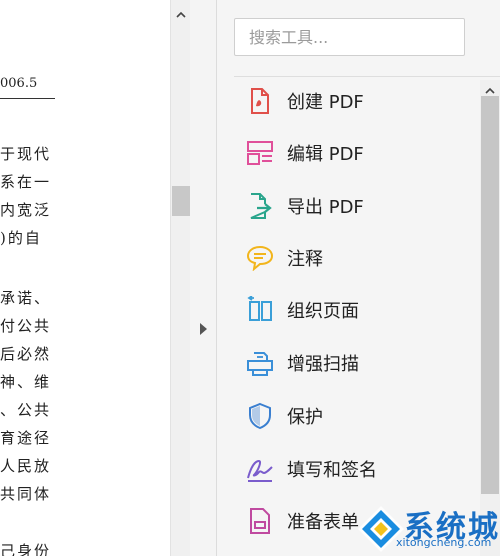 Image resolution: width=500 pixels, height=556 pixels. I want to click on document-text-line: 承诺、, so click(26, 298).